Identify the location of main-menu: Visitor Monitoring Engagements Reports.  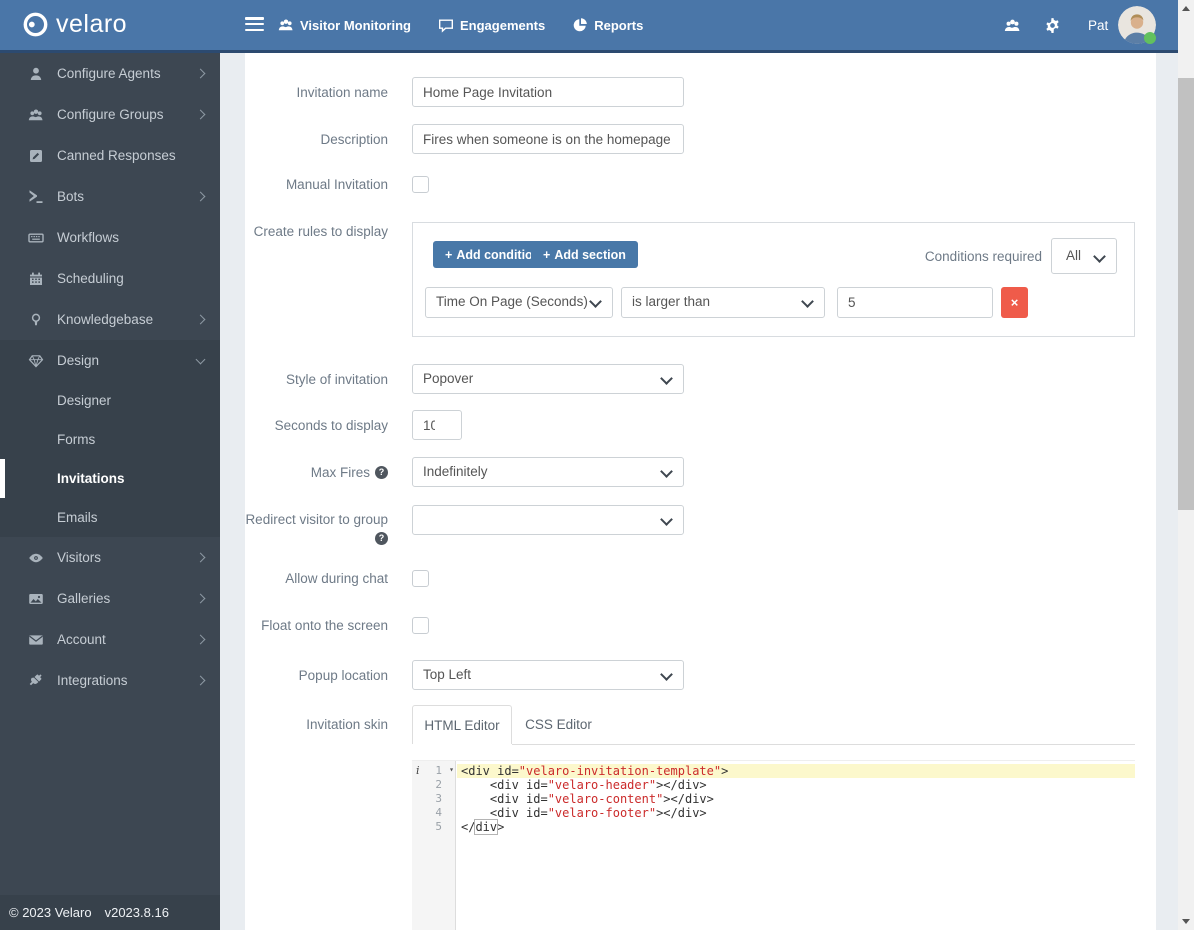
(460, 25).